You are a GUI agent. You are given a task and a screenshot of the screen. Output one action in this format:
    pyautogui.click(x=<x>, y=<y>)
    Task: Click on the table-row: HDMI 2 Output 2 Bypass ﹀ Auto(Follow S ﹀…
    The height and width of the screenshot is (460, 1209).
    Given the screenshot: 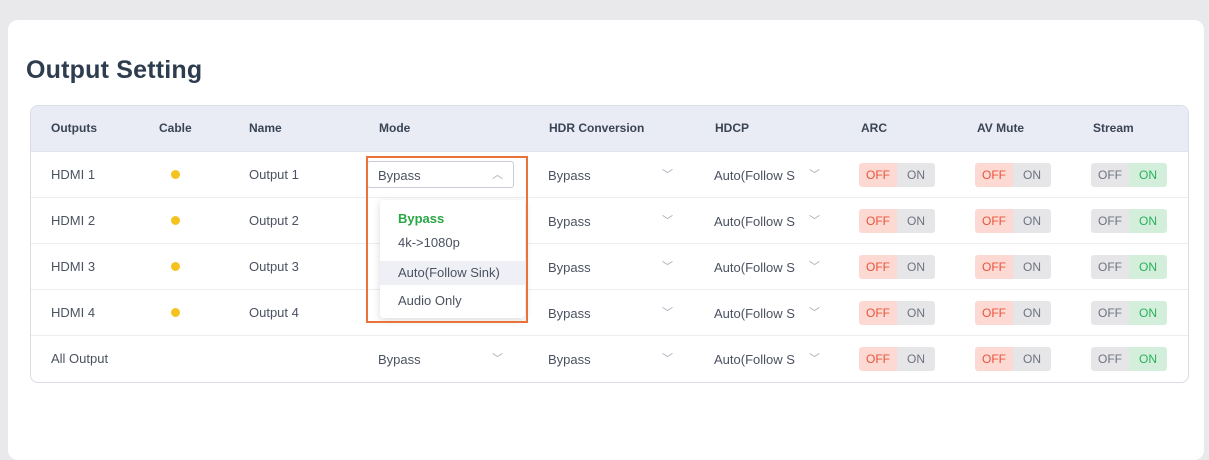 What is the action you would take?
    pyautogui.click(x=609, y=221)
    